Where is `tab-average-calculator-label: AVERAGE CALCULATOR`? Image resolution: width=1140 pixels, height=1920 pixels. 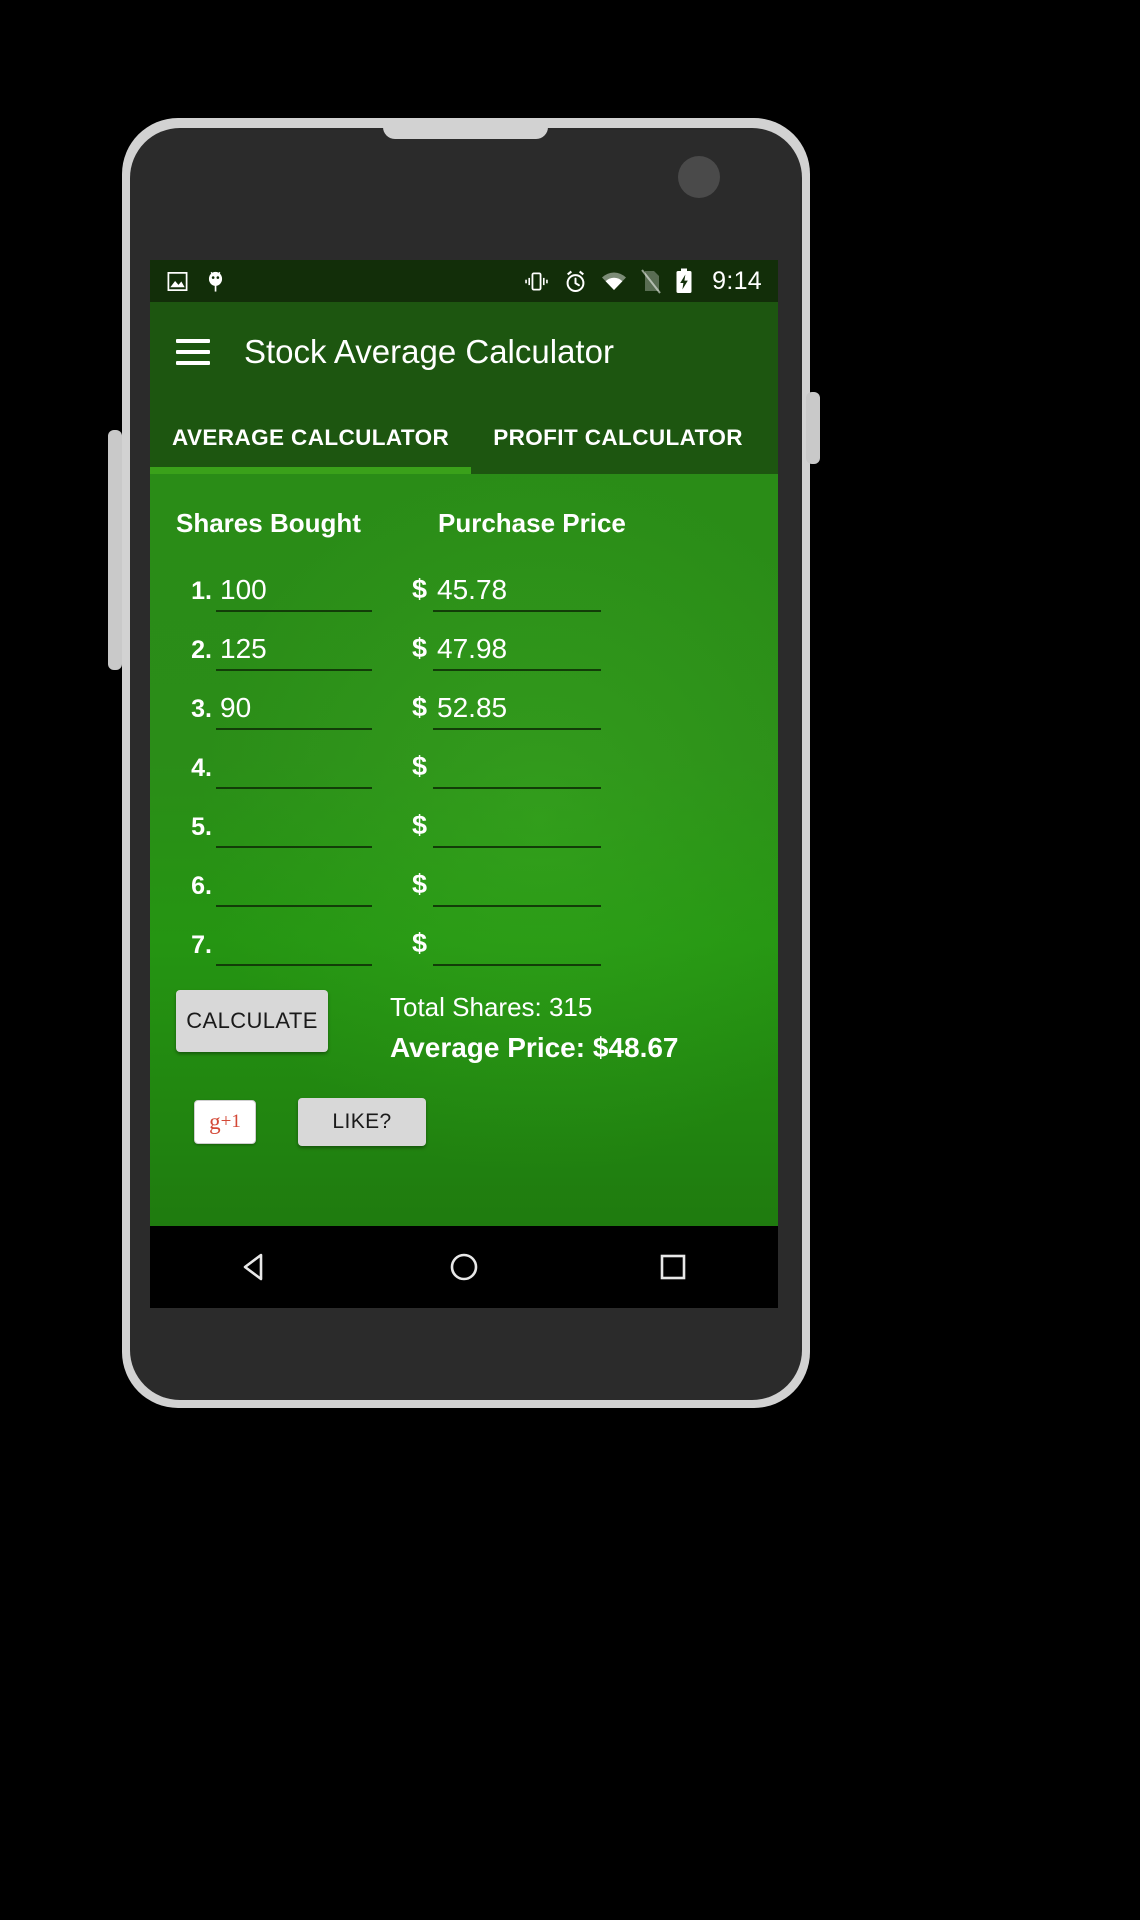
tab-average-calculator-label: AVERAGE CALCULATOR is located at coordinates (311, 437).